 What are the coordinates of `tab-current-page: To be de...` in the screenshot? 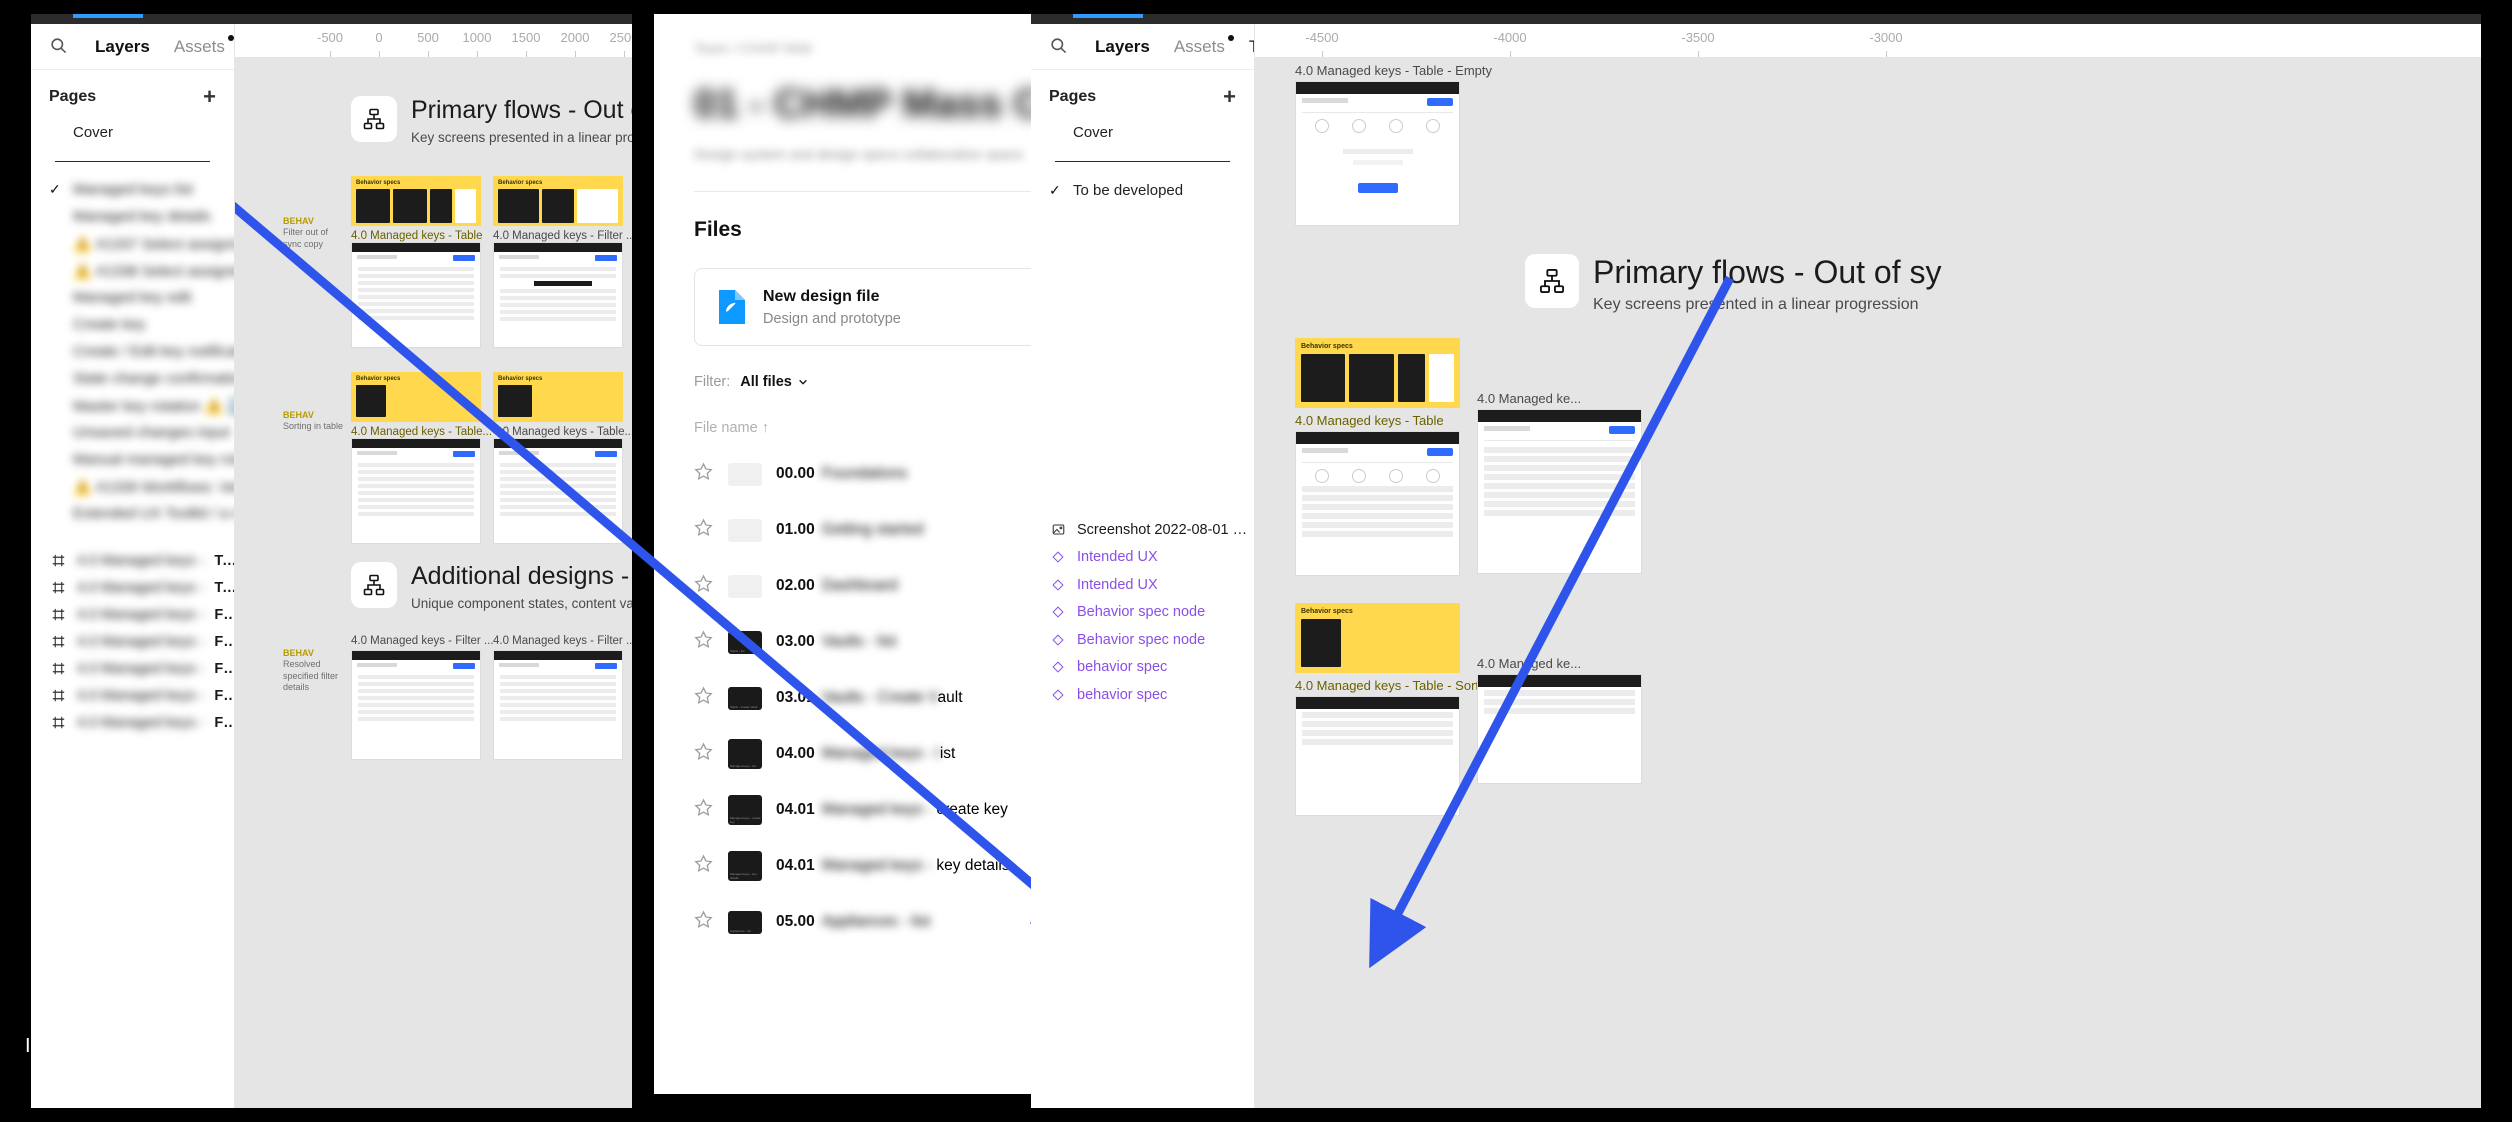 It's located at (1251, 47).